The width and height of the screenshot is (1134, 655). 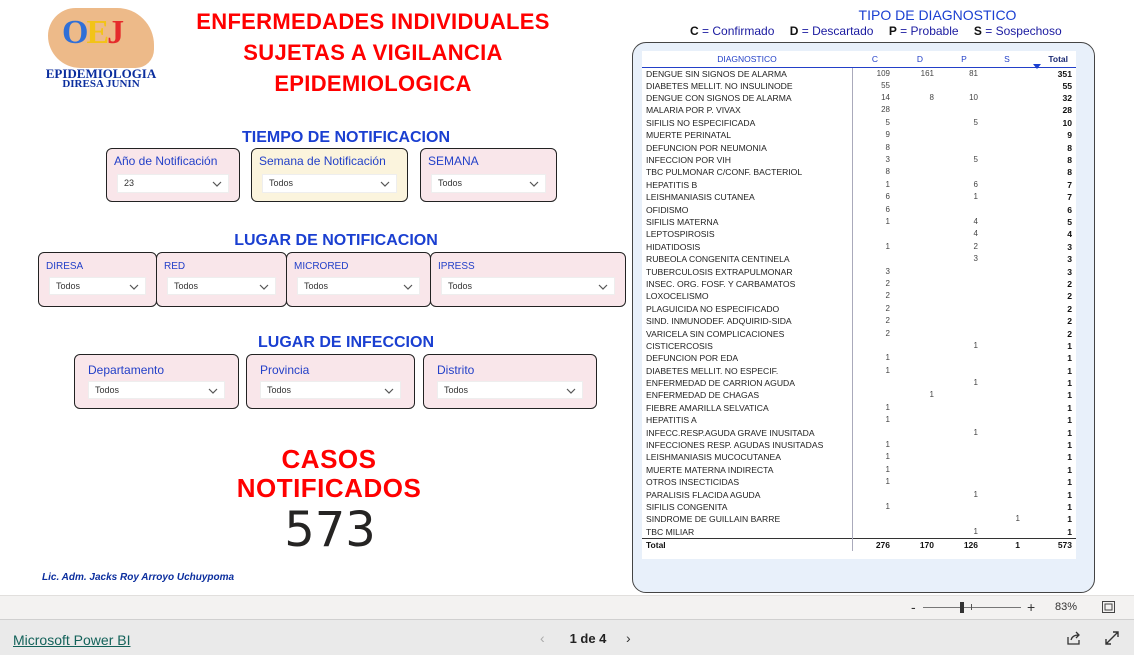 I want to click on table-row: SIFILIS CONGENITA 1 1, so click(x=859, y=507).